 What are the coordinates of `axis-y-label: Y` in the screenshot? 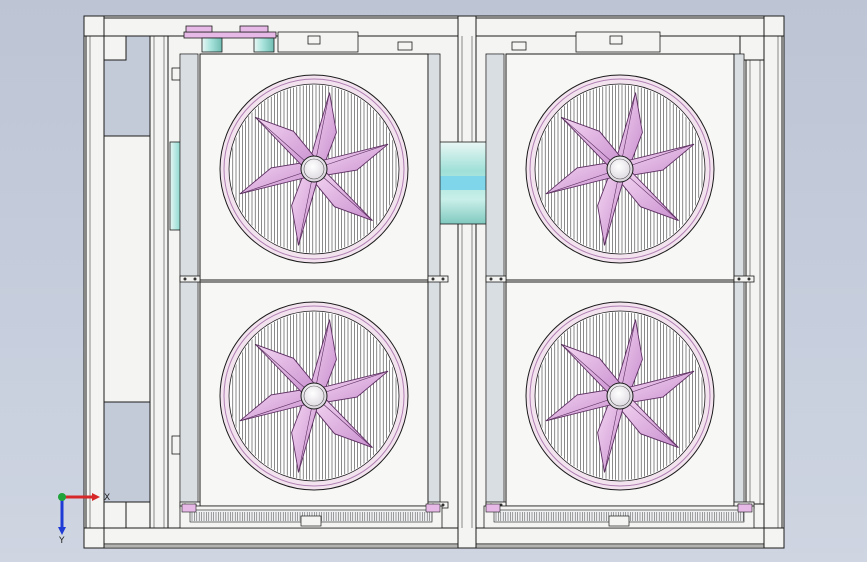 It's located at (61, 541).